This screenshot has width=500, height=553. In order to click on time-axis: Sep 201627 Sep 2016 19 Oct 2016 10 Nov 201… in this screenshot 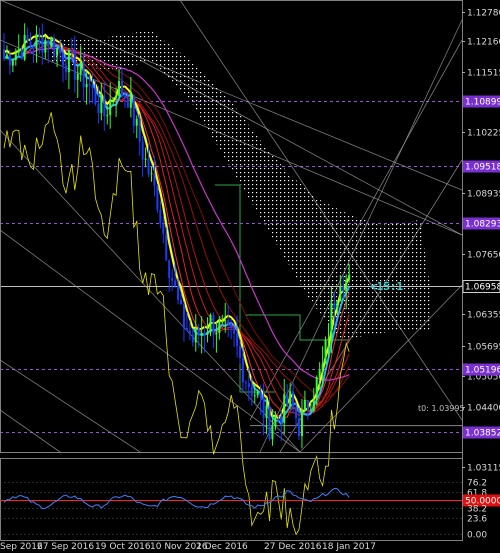, I will do `click(188, 547)`.